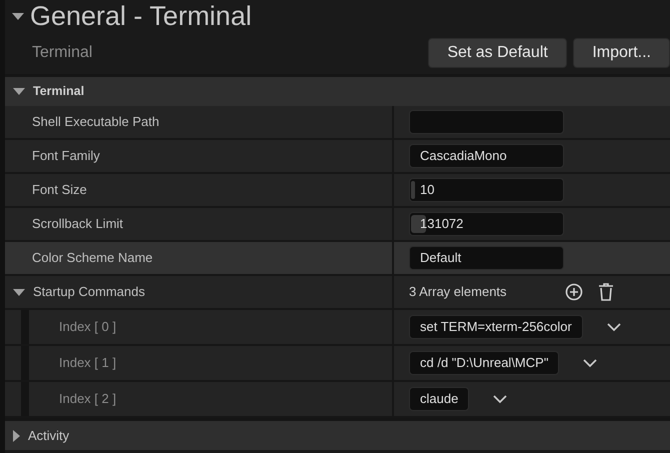 The image size is (670, 453). Describe the element at coordinates (16, 436) in the screenshot. I see `expand-arrow-icon` at that location.